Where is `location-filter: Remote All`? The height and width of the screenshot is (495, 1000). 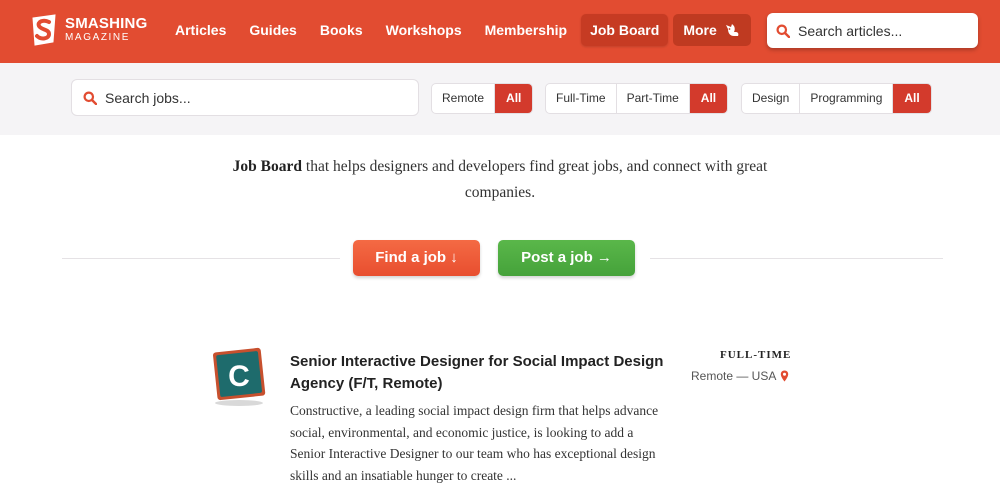 location-filter: Remote All is located at coordinates (482, 98).